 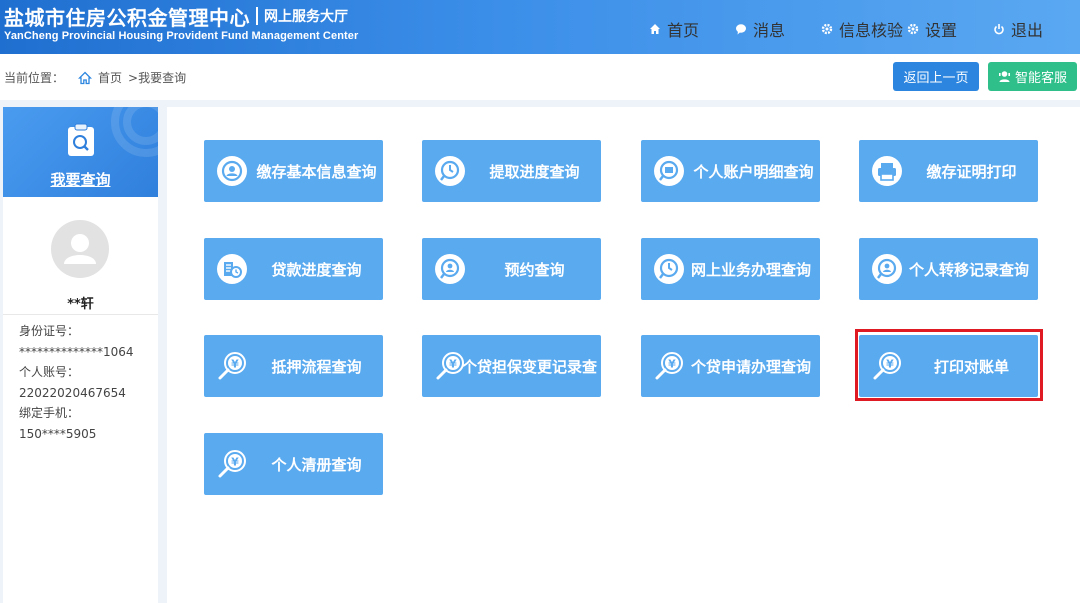 What do you see at coordinates (669, 171) in the screenshot?
I see `account-search-icon` at bounding box center [669, 171].